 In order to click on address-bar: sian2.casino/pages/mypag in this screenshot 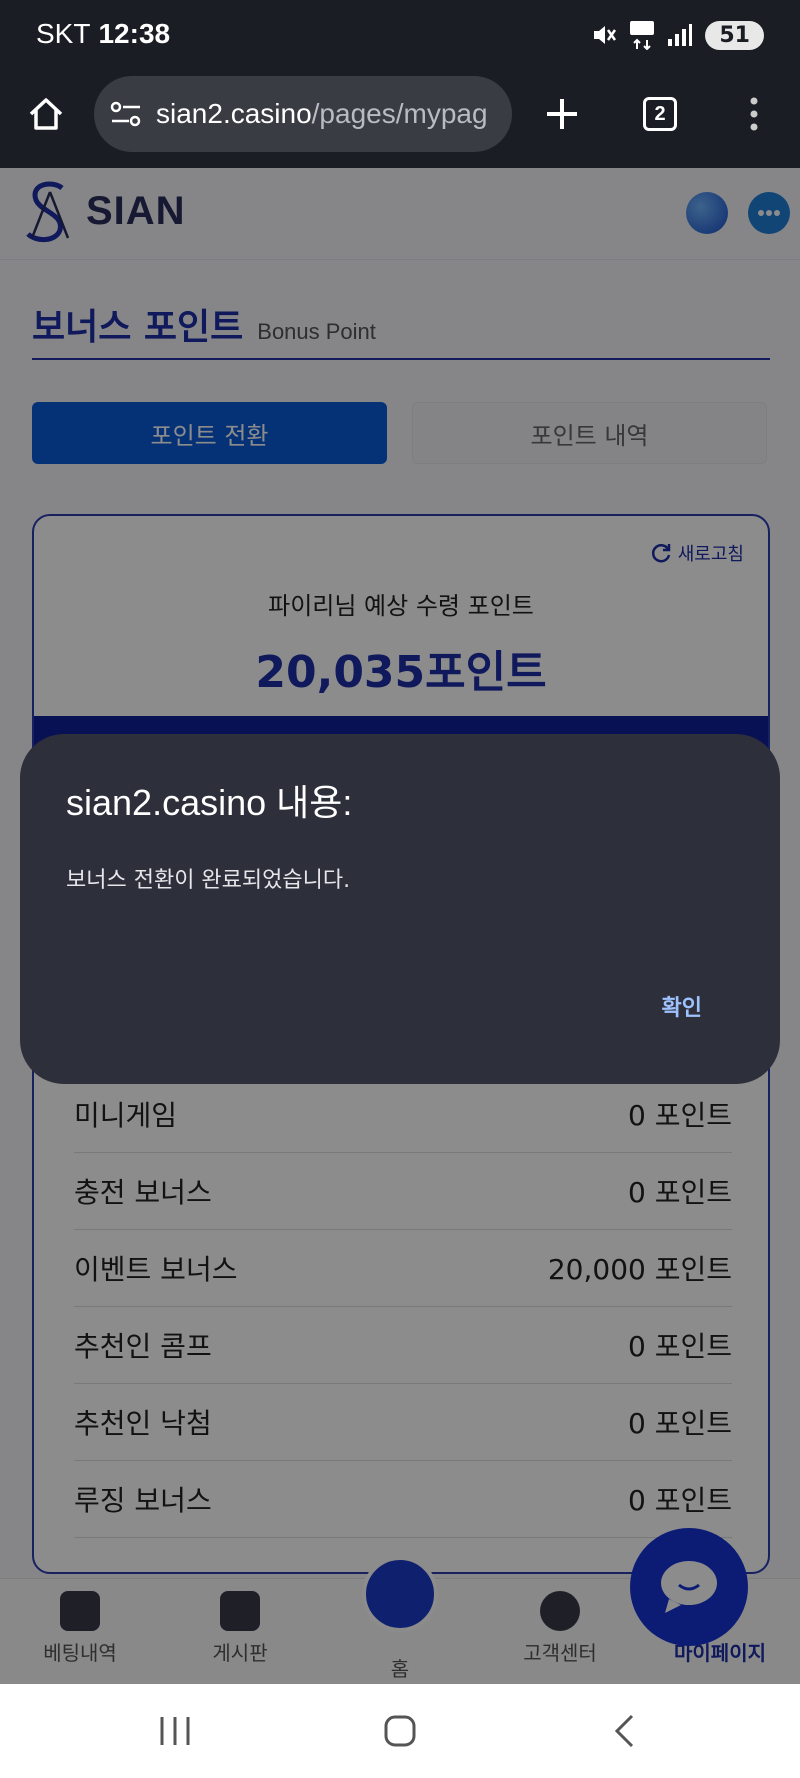, I will do `click(303, 114)`.